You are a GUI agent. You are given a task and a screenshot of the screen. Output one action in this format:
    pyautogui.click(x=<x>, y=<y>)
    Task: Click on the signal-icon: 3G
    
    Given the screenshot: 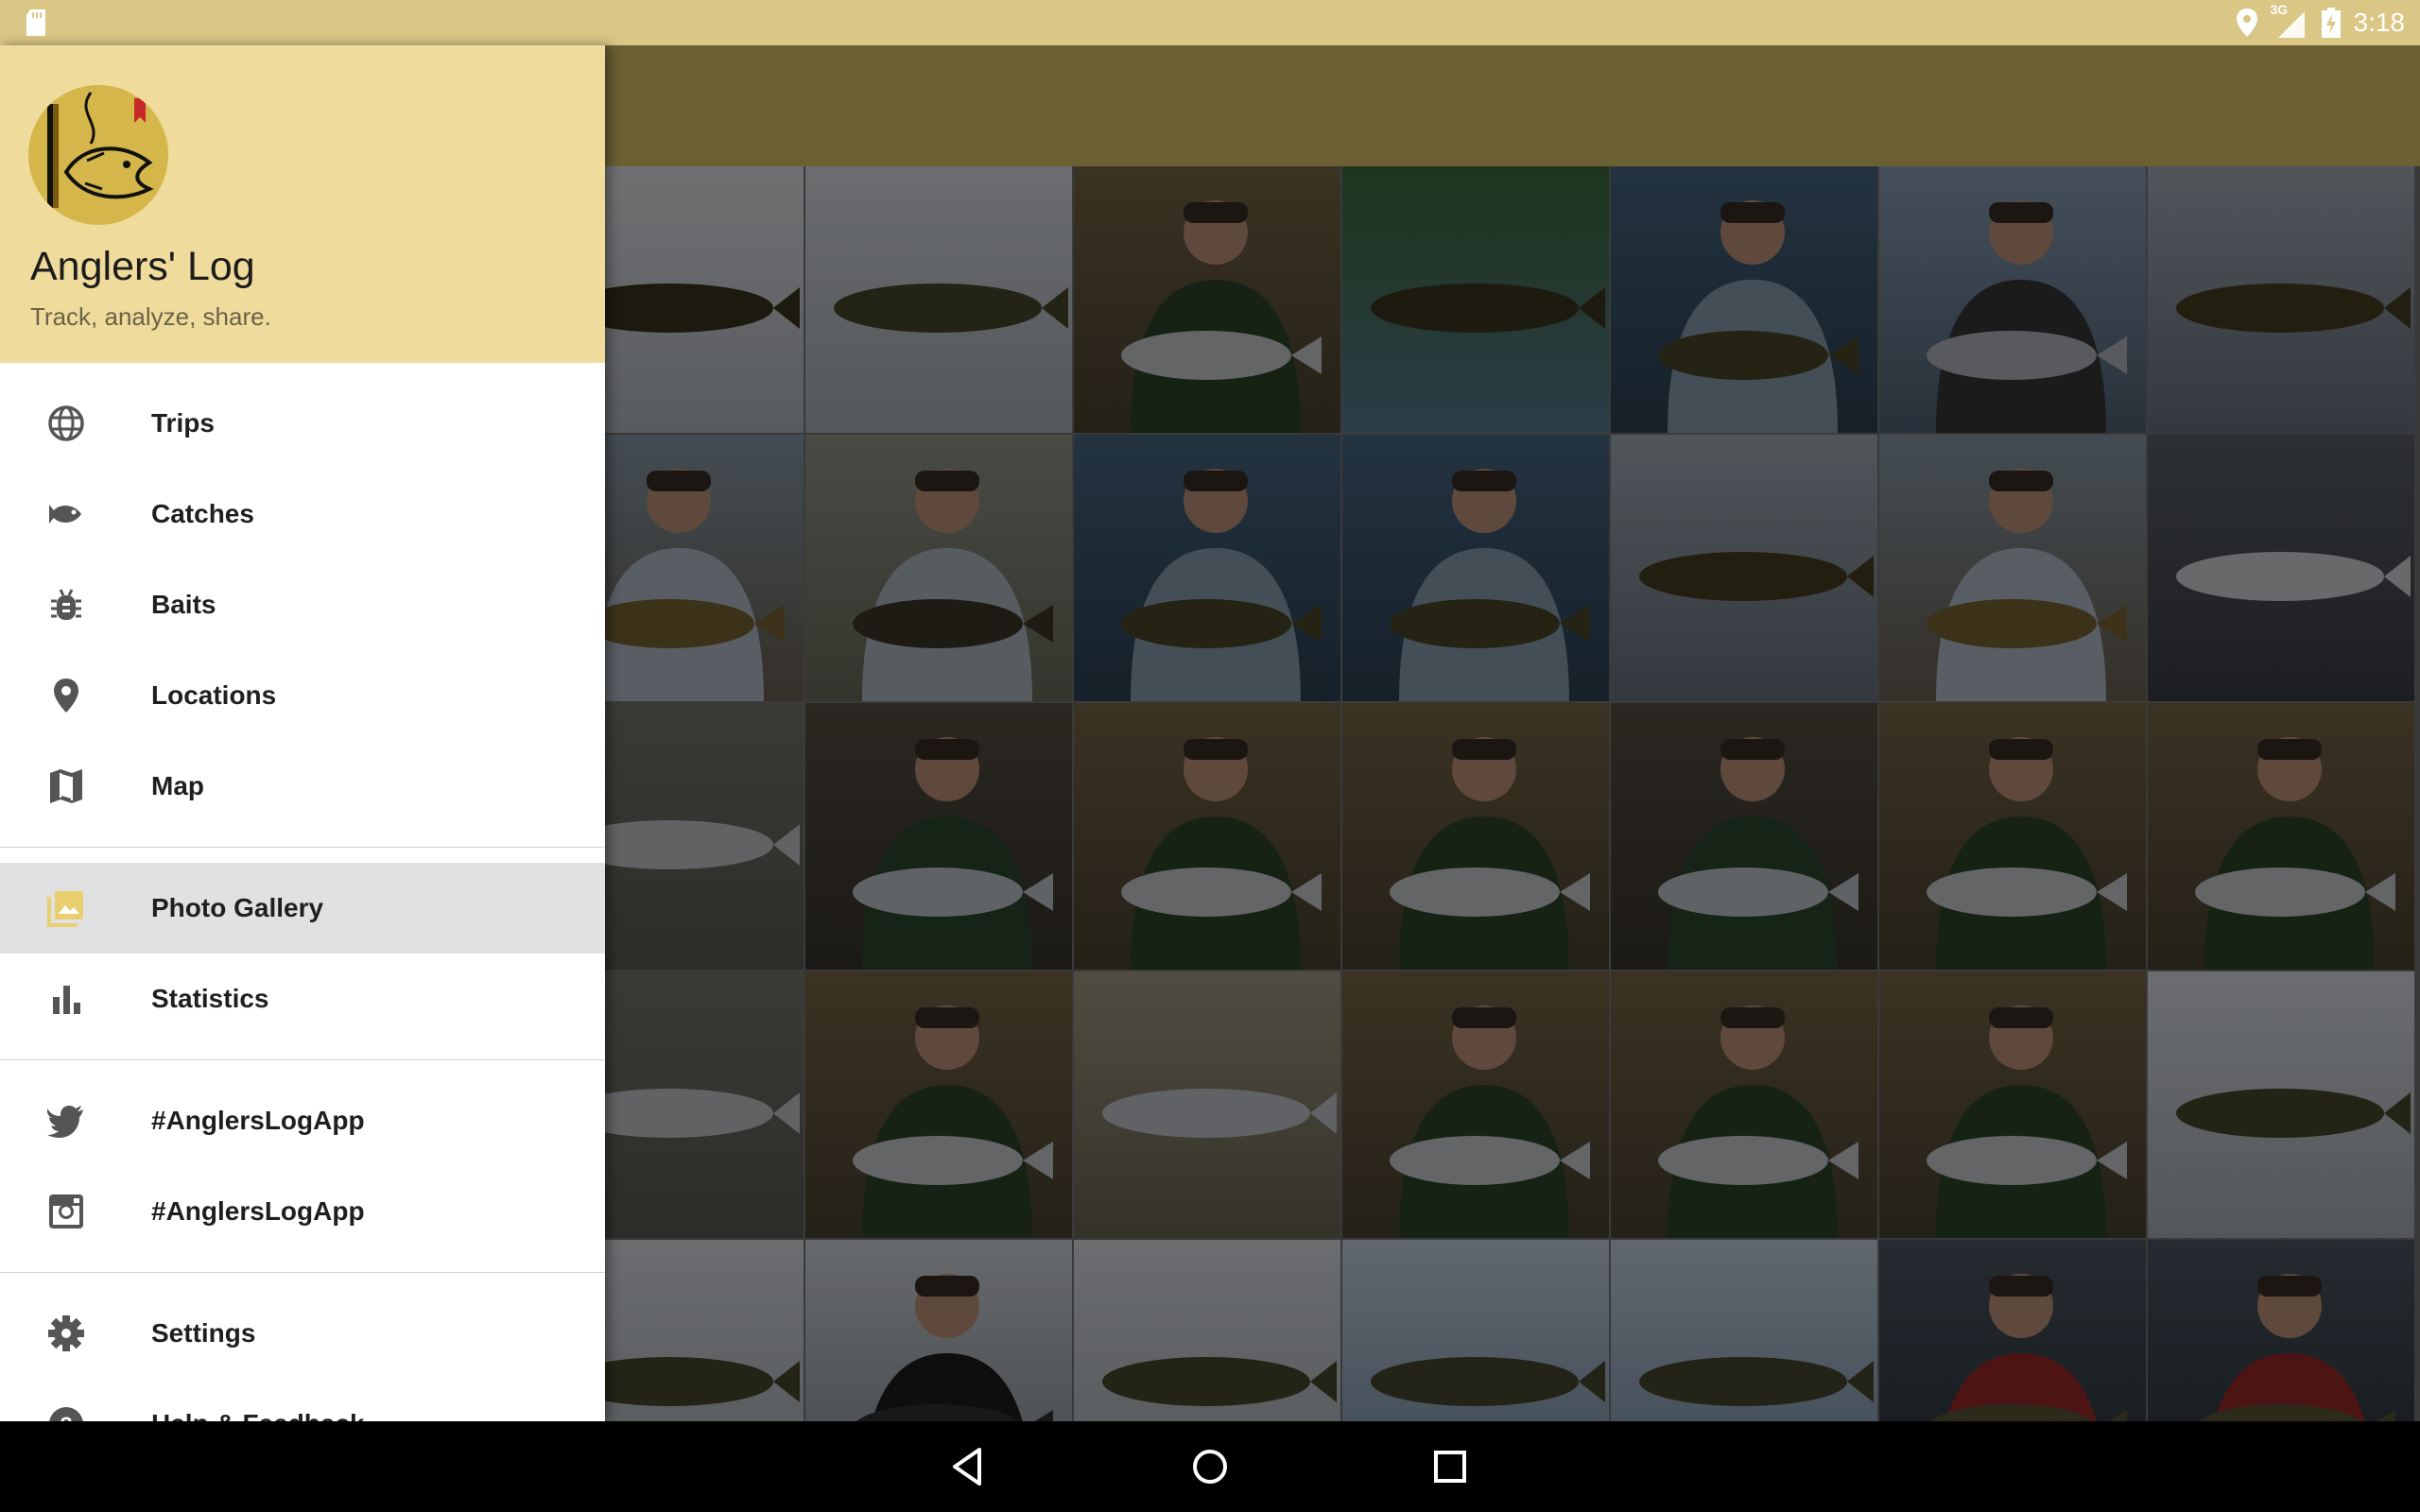 What is the action you would take?
    pyautogui.click(x=2289, y=21)
    